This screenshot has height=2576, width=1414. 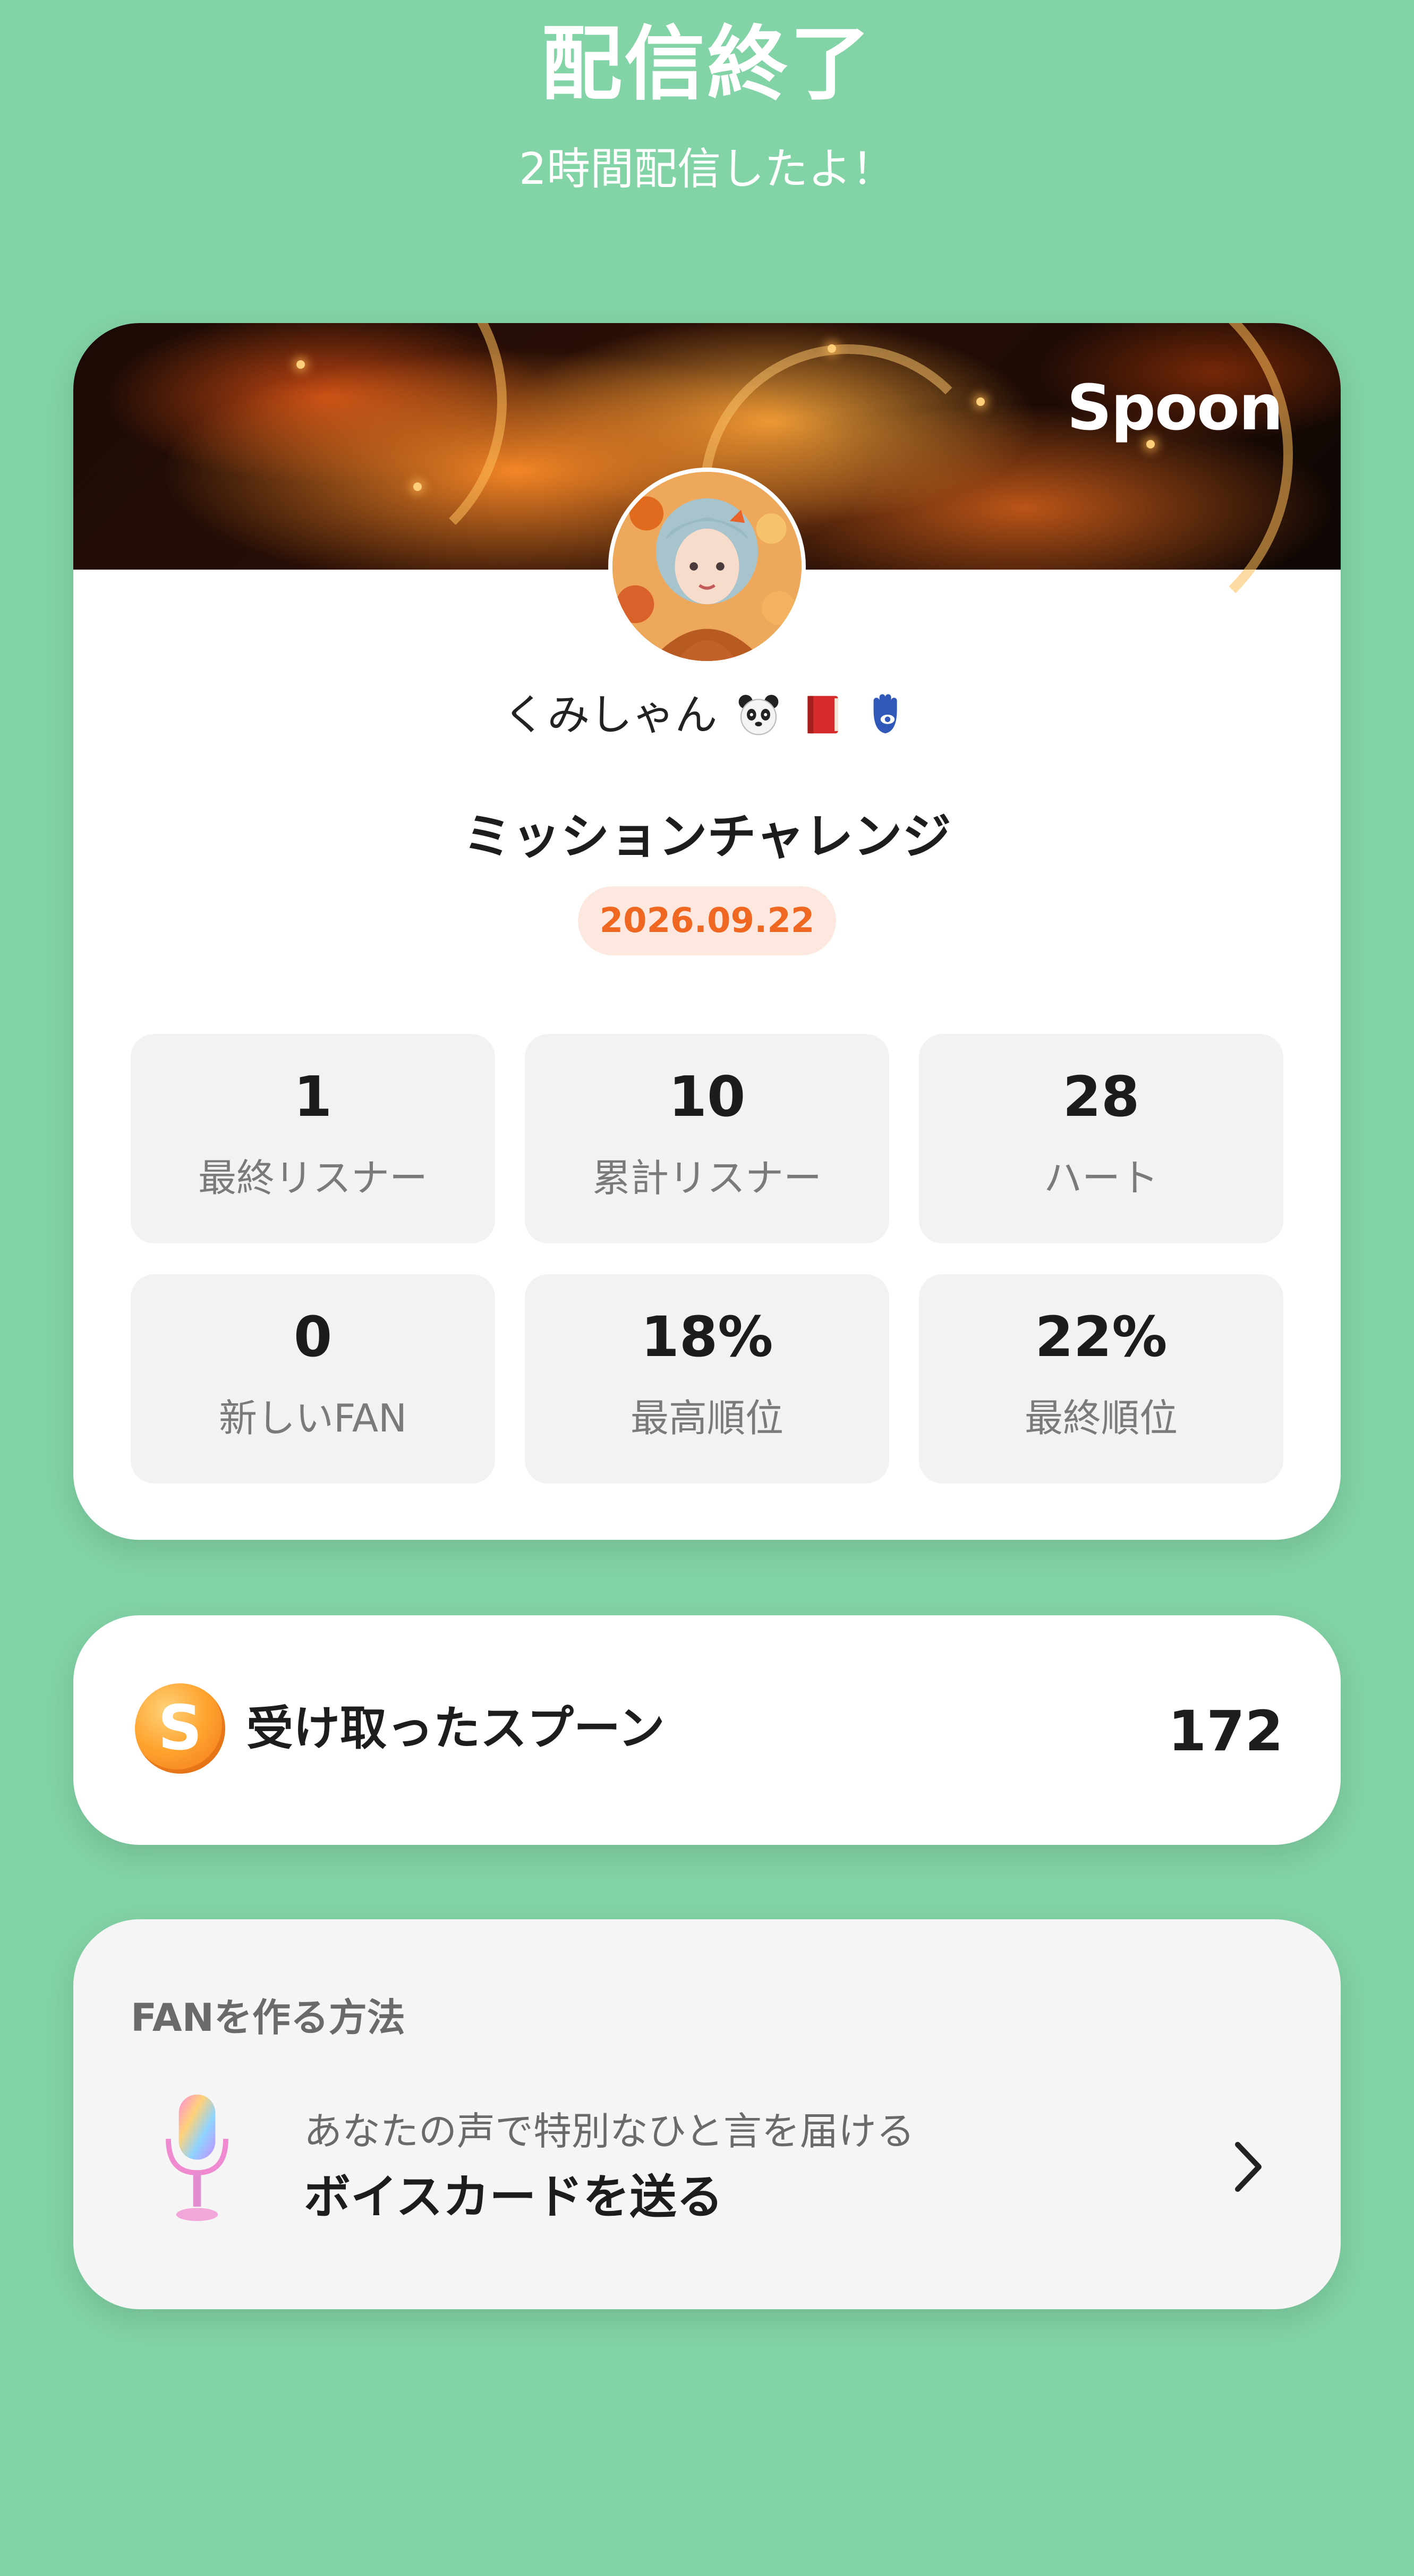 I want to click on stat-value: 0, so click(x=313, y=1336).